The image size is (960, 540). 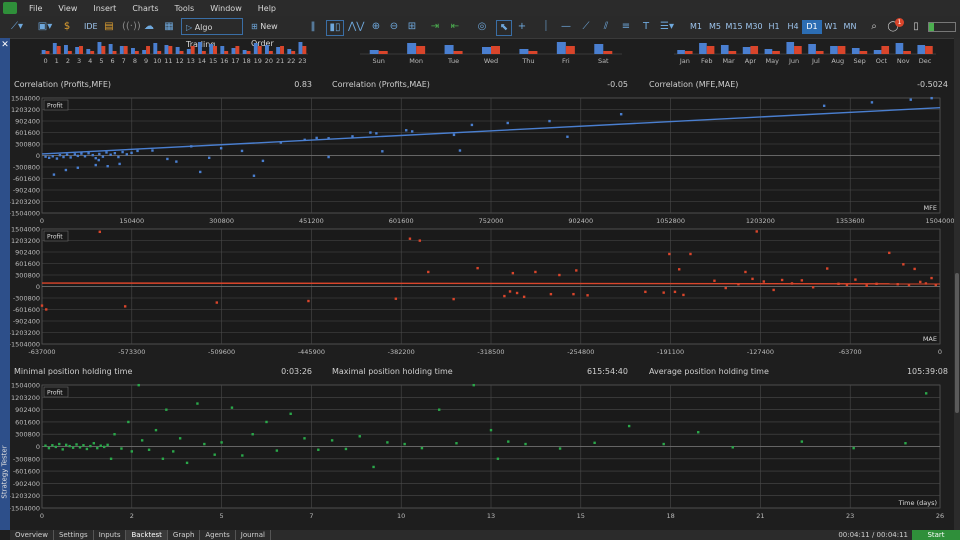 I want to click on cloud-icon: ☁, so click(x=149, y=27).